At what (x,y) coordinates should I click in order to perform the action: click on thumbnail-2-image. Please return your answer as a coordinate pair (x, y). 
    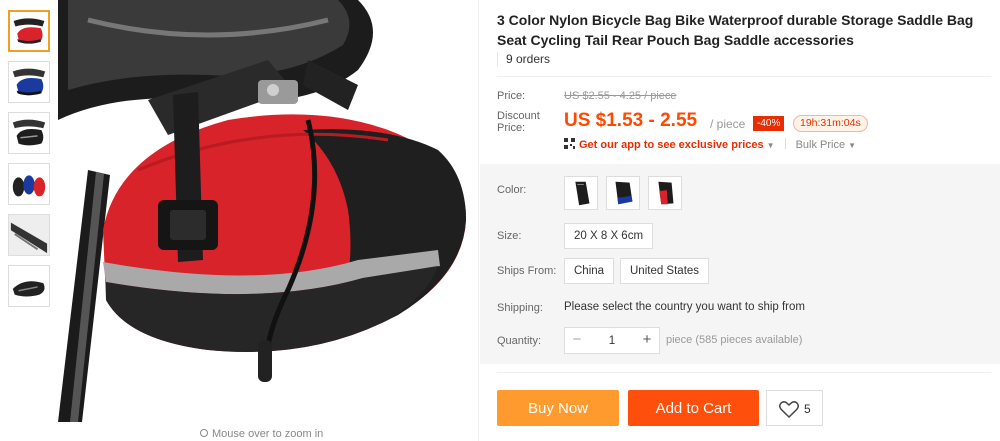
    Looking at the image, I should click on (29, 82).